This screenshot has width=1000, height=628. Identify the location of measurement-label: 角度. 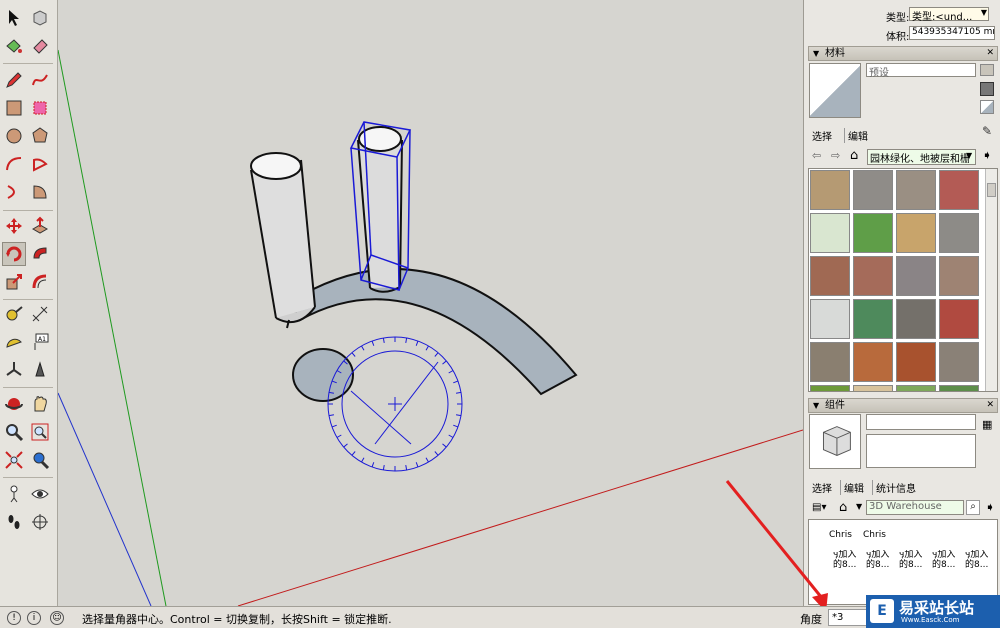
(811, 619).